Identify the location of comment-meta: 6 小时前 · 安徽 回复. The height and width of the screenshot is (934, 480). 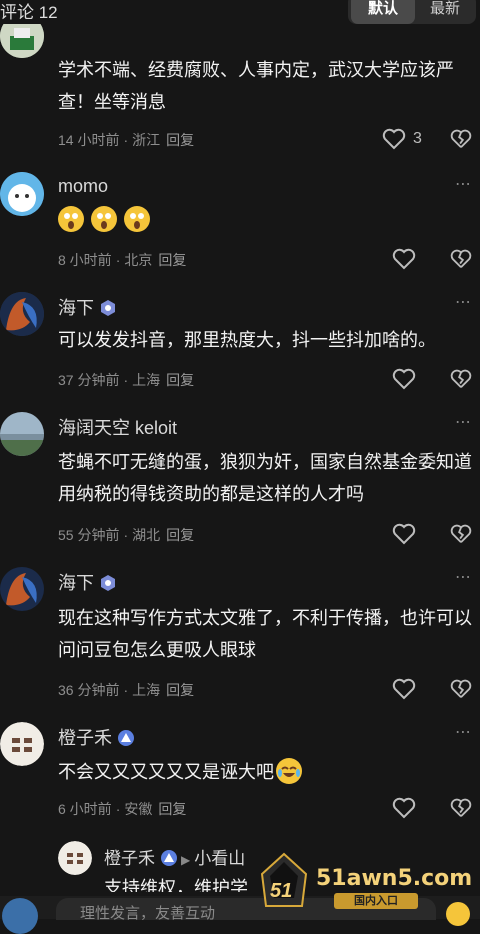
(122, 809).